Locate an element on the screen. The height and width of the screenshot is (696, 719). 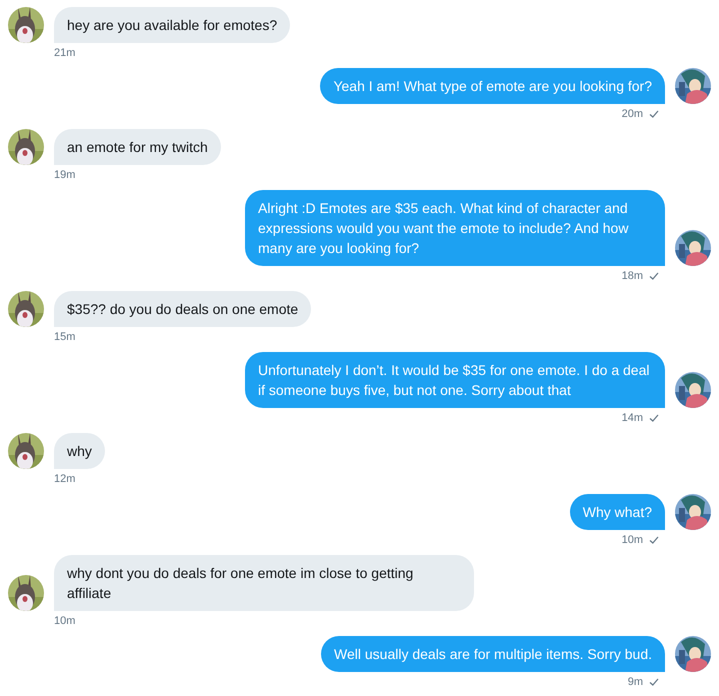
timestamp: 14m is located at coordinates (632, 418).